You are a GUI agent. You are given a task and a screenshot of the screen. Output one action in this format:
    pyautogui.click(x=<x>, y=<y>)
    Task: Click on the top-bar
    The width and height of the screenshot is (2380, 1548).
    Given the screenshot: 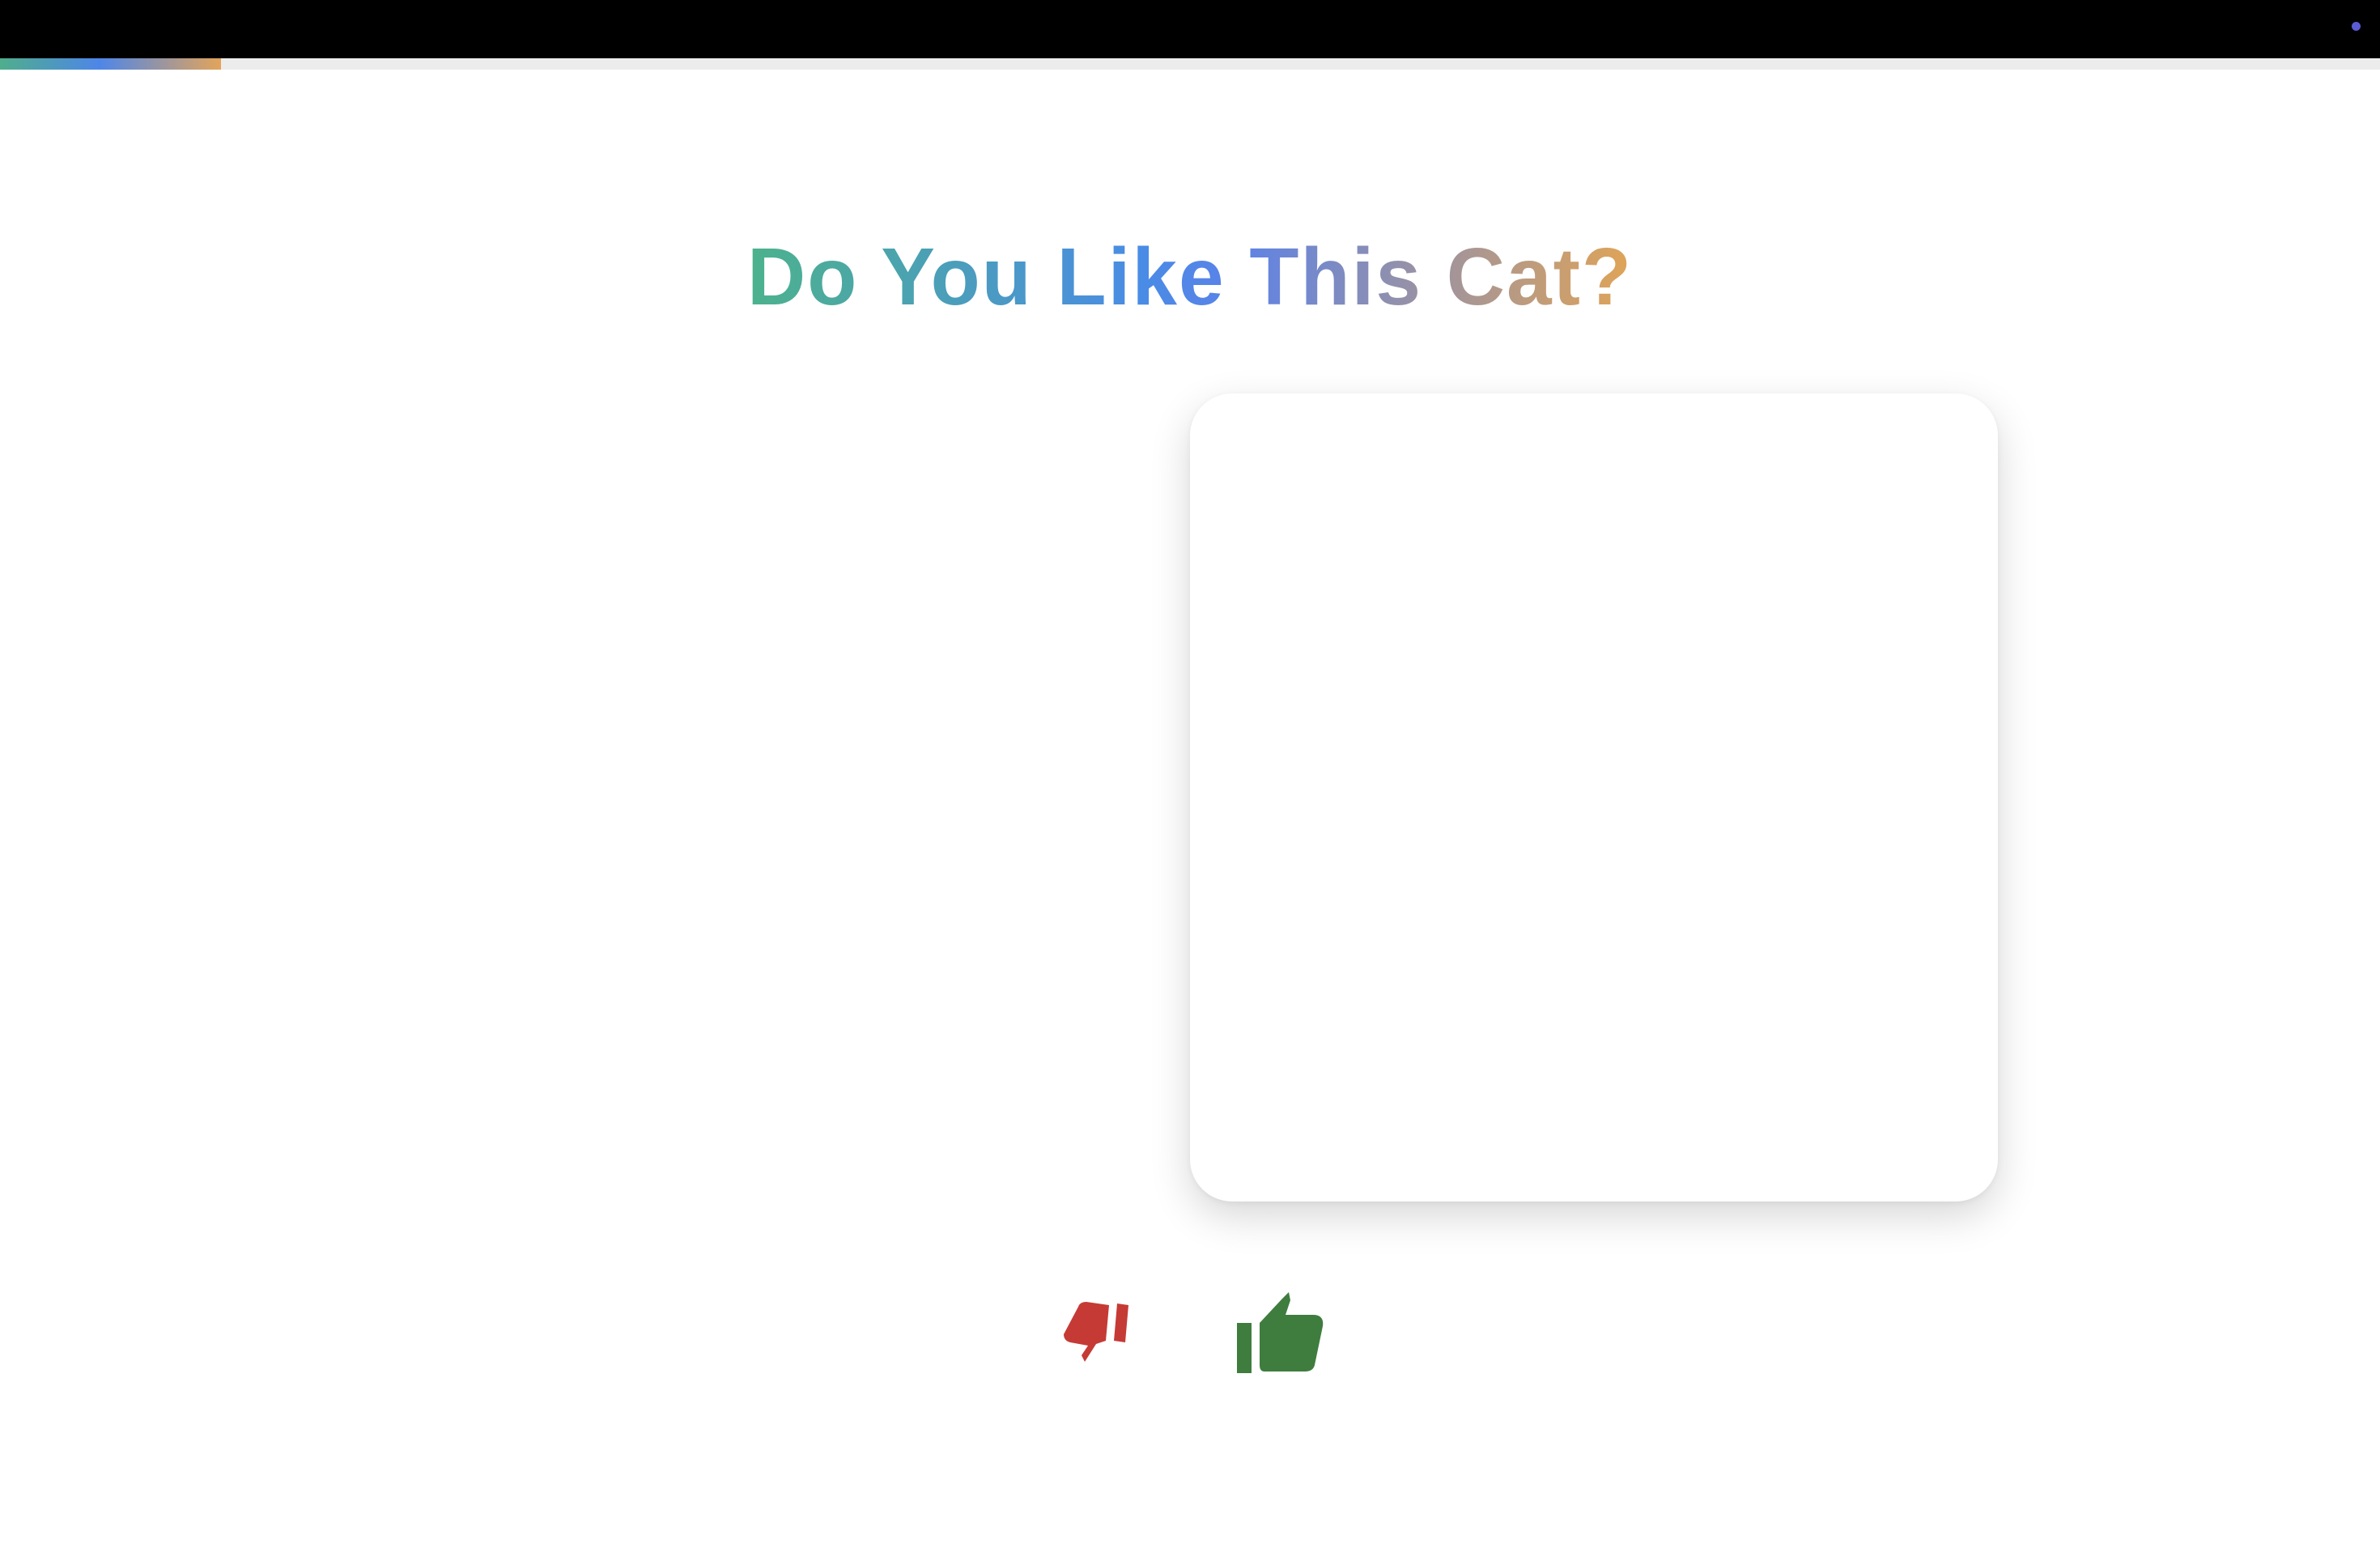 What is the action you would take?
    pyautogui.click(x=1190, y=29)
    